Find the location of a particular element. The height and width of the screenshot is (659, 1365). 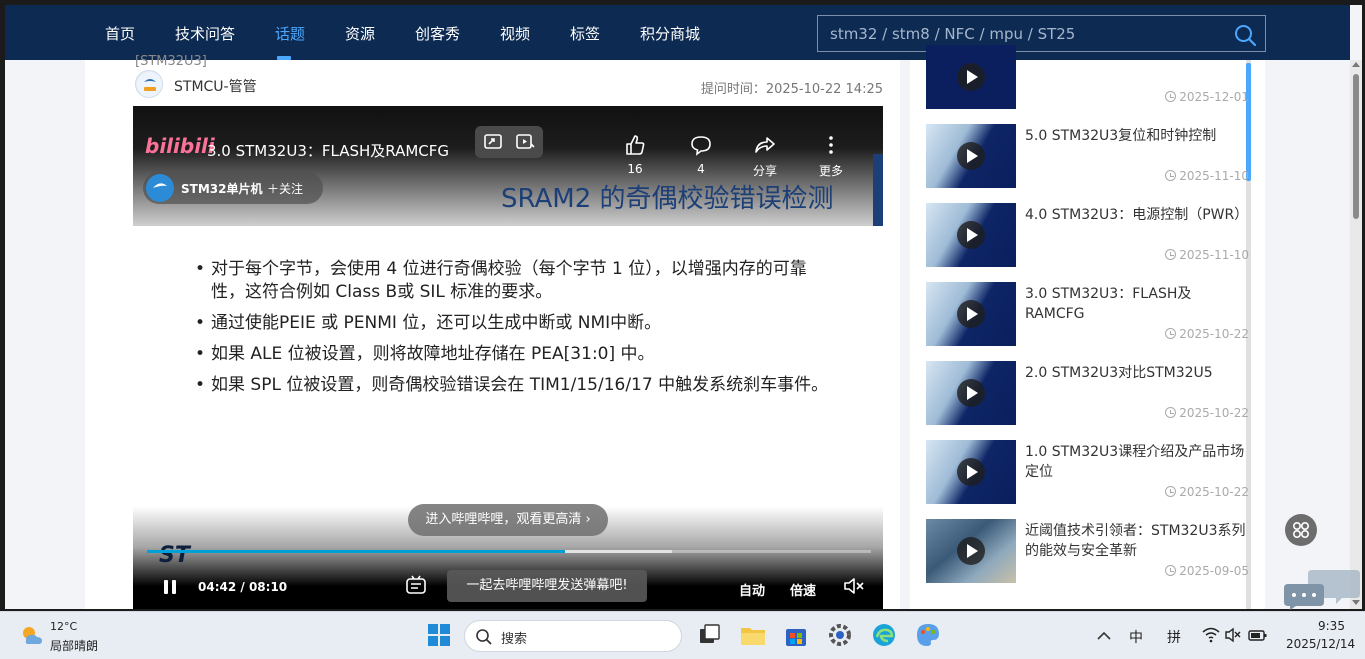

related-video-item: 4.0 STM32U3：电源控制（PWR） 2025-11-10 is located at coordinates (1086, 236).